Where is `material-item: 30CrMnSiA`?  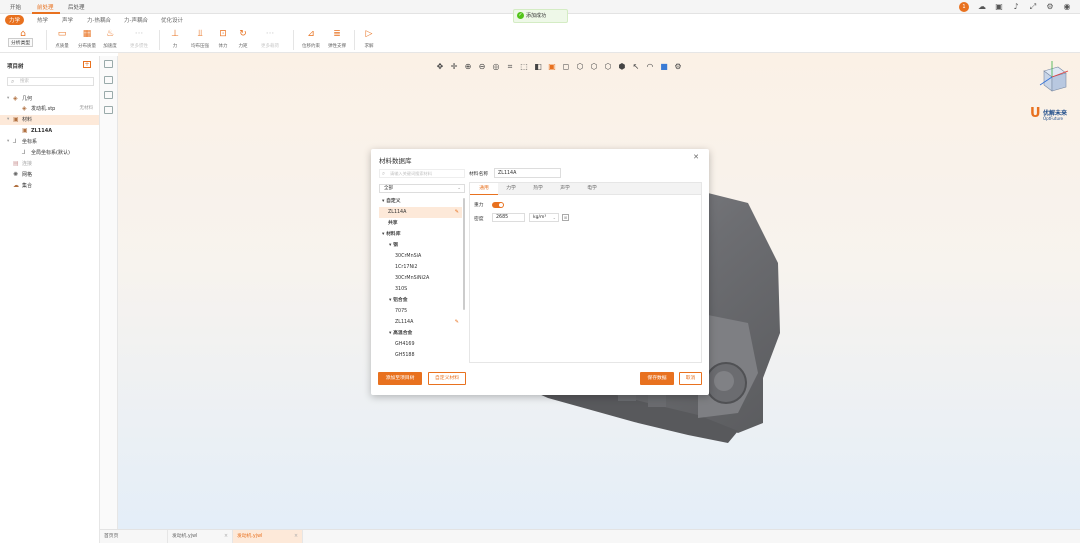
material-item: 30CrMnSiA is located at coordinates (420, 256).